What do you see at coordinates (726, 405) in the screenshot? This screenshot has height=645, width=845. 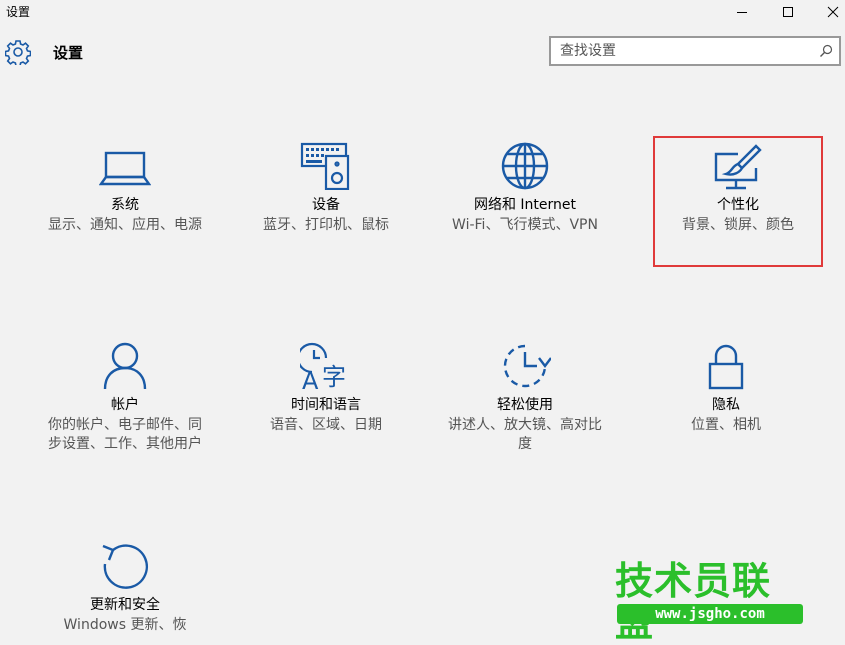 I see `tile-name: 隐私` at bounding box center [726, 405].